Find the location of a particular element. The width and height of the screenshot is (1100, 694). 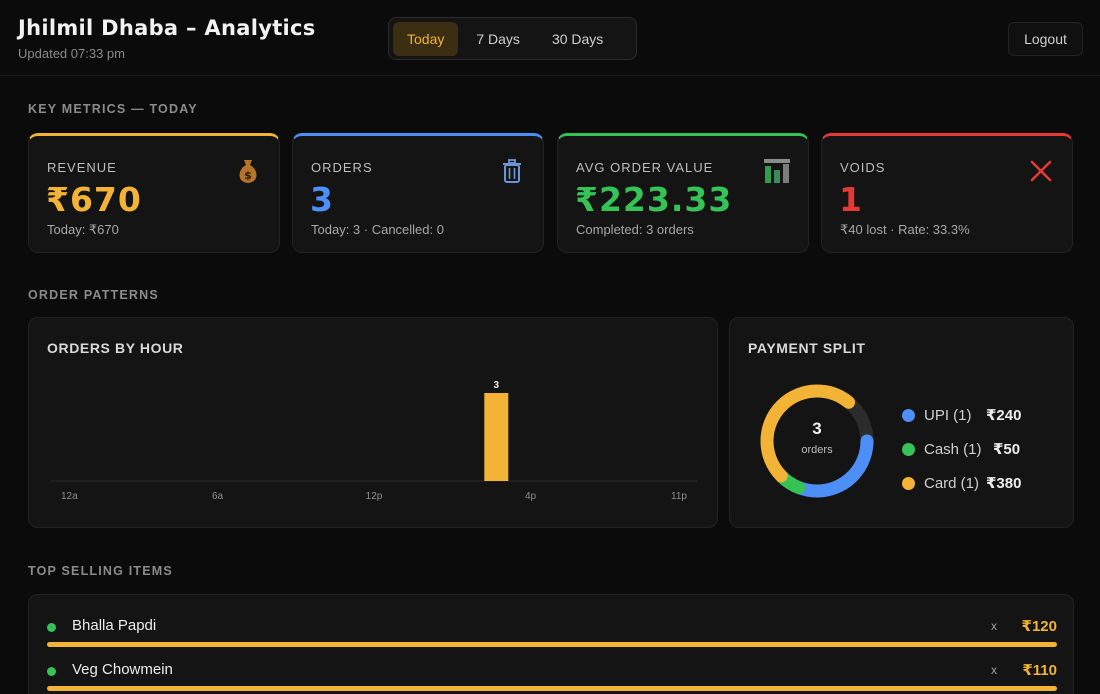

legend-amount: ₹240 is located at coordinates (1004, 415).